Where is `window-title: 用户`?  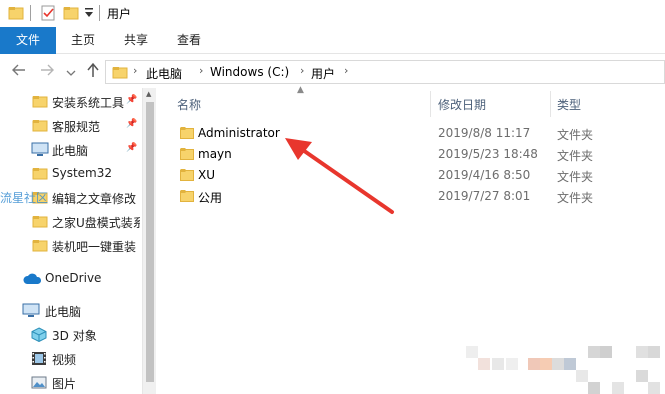 window-title: 用户 is located at coordinates (119, 14).